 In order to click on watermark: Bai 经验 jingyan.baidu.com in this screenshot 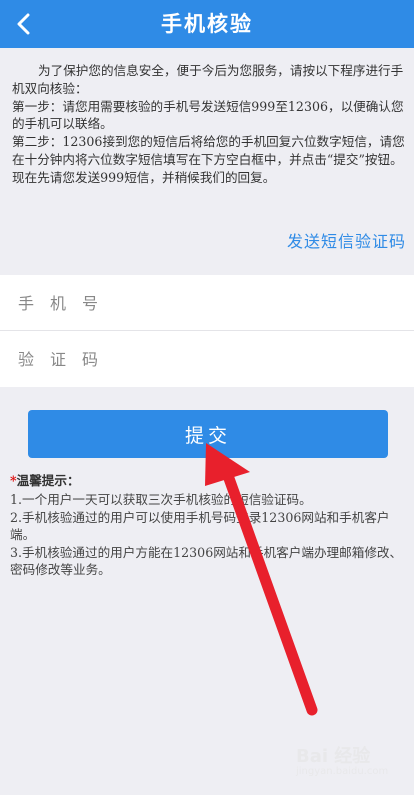, I will do `click(342, 759)`.